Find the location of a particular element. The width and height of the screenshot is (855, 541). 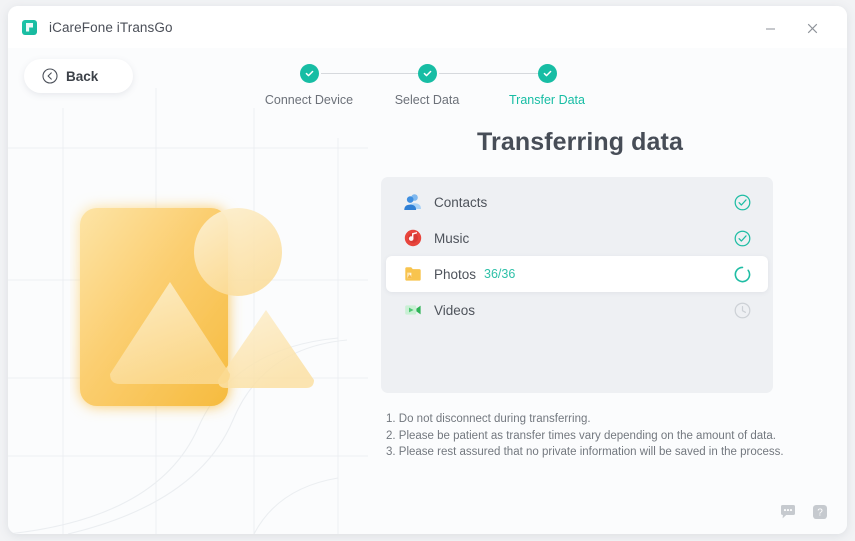

circle-arrow-left-icon is located at coordinates (50, 76).